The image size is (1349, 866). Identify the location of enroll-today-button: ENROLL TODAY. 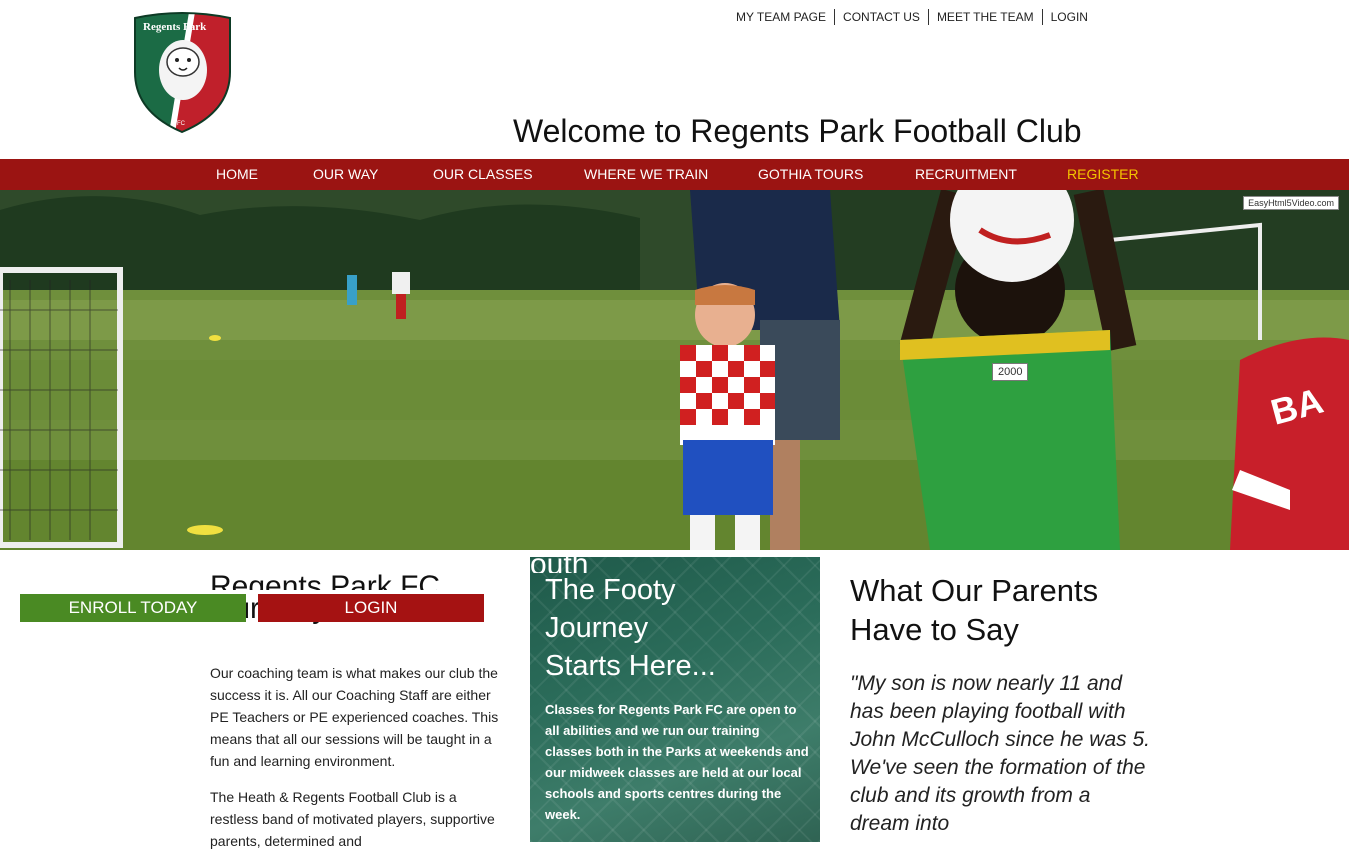
(133, 608).